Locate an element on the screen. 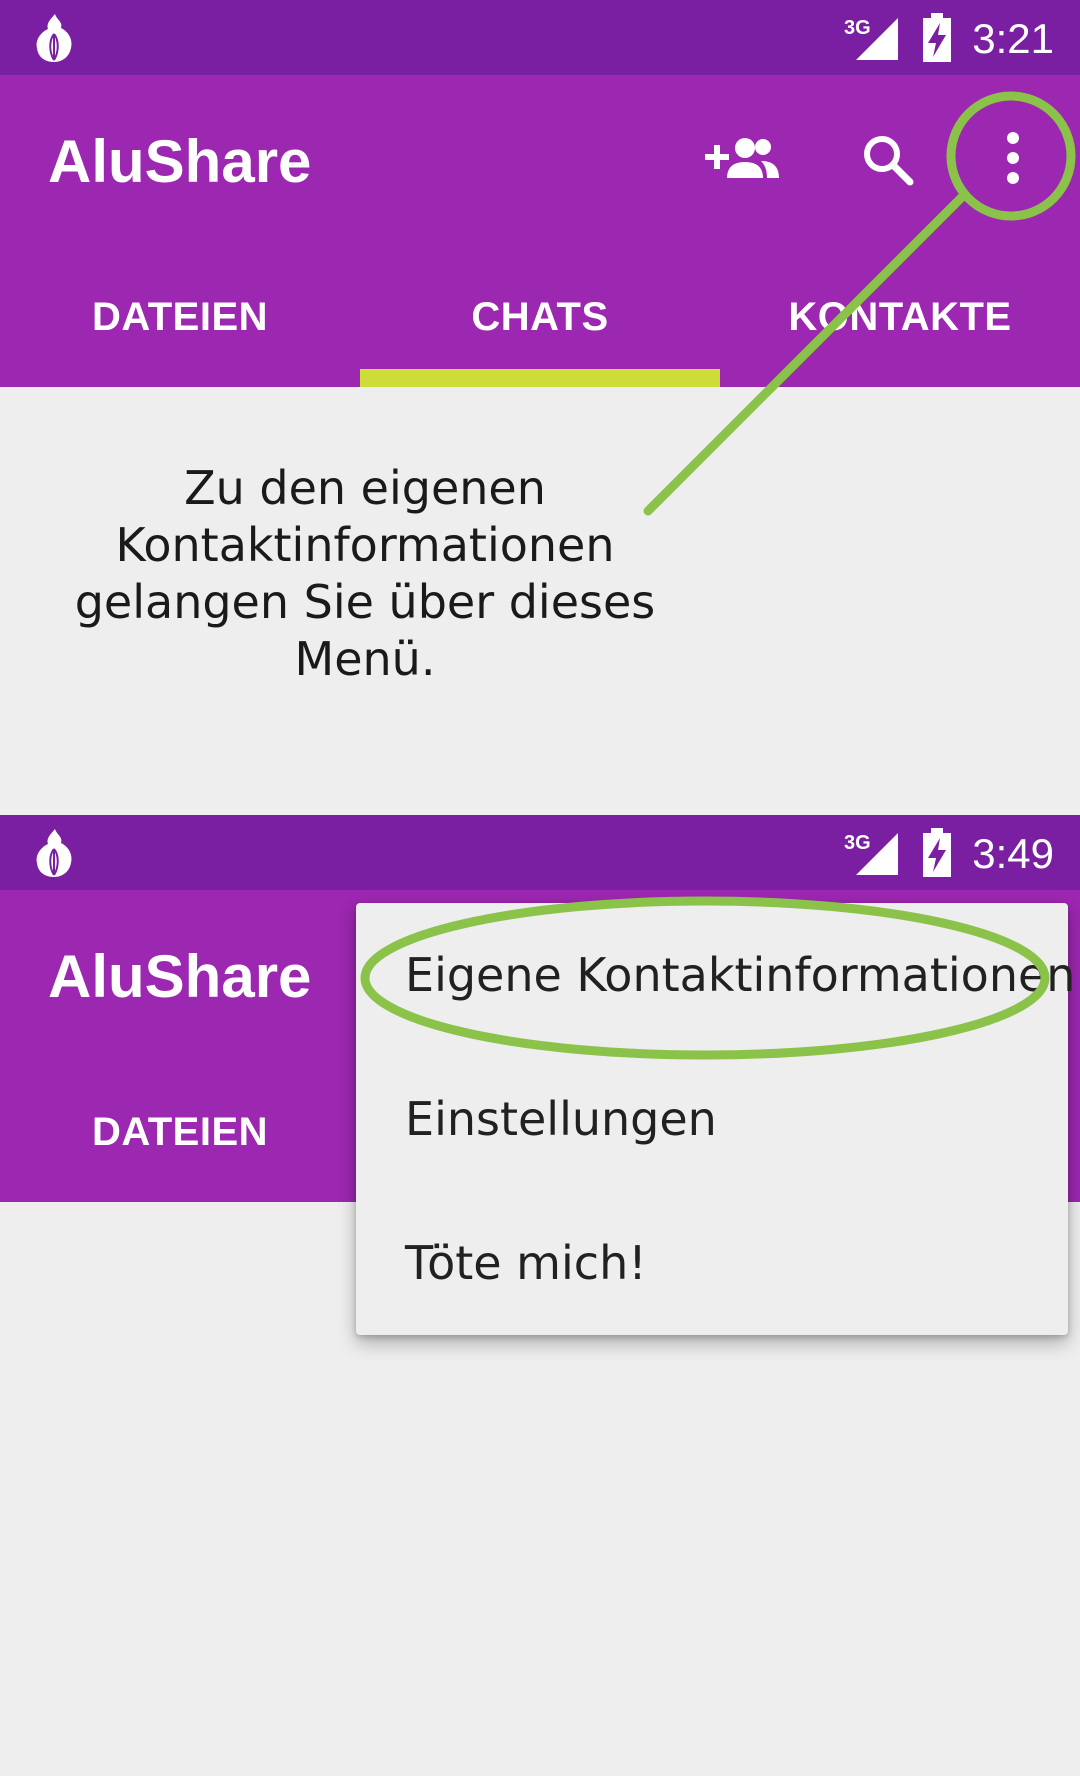 The image size is (1080, 1776). caption-line: Zu den eigenen is located at coordinates (365, 488).